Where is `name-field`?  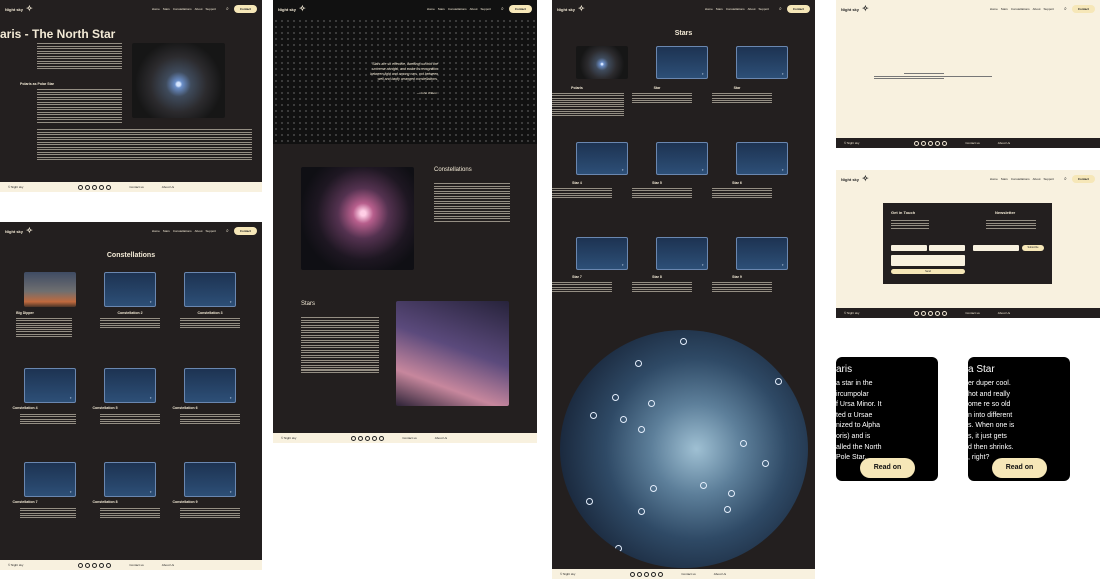 name-field is located at coordinates (909, 248).